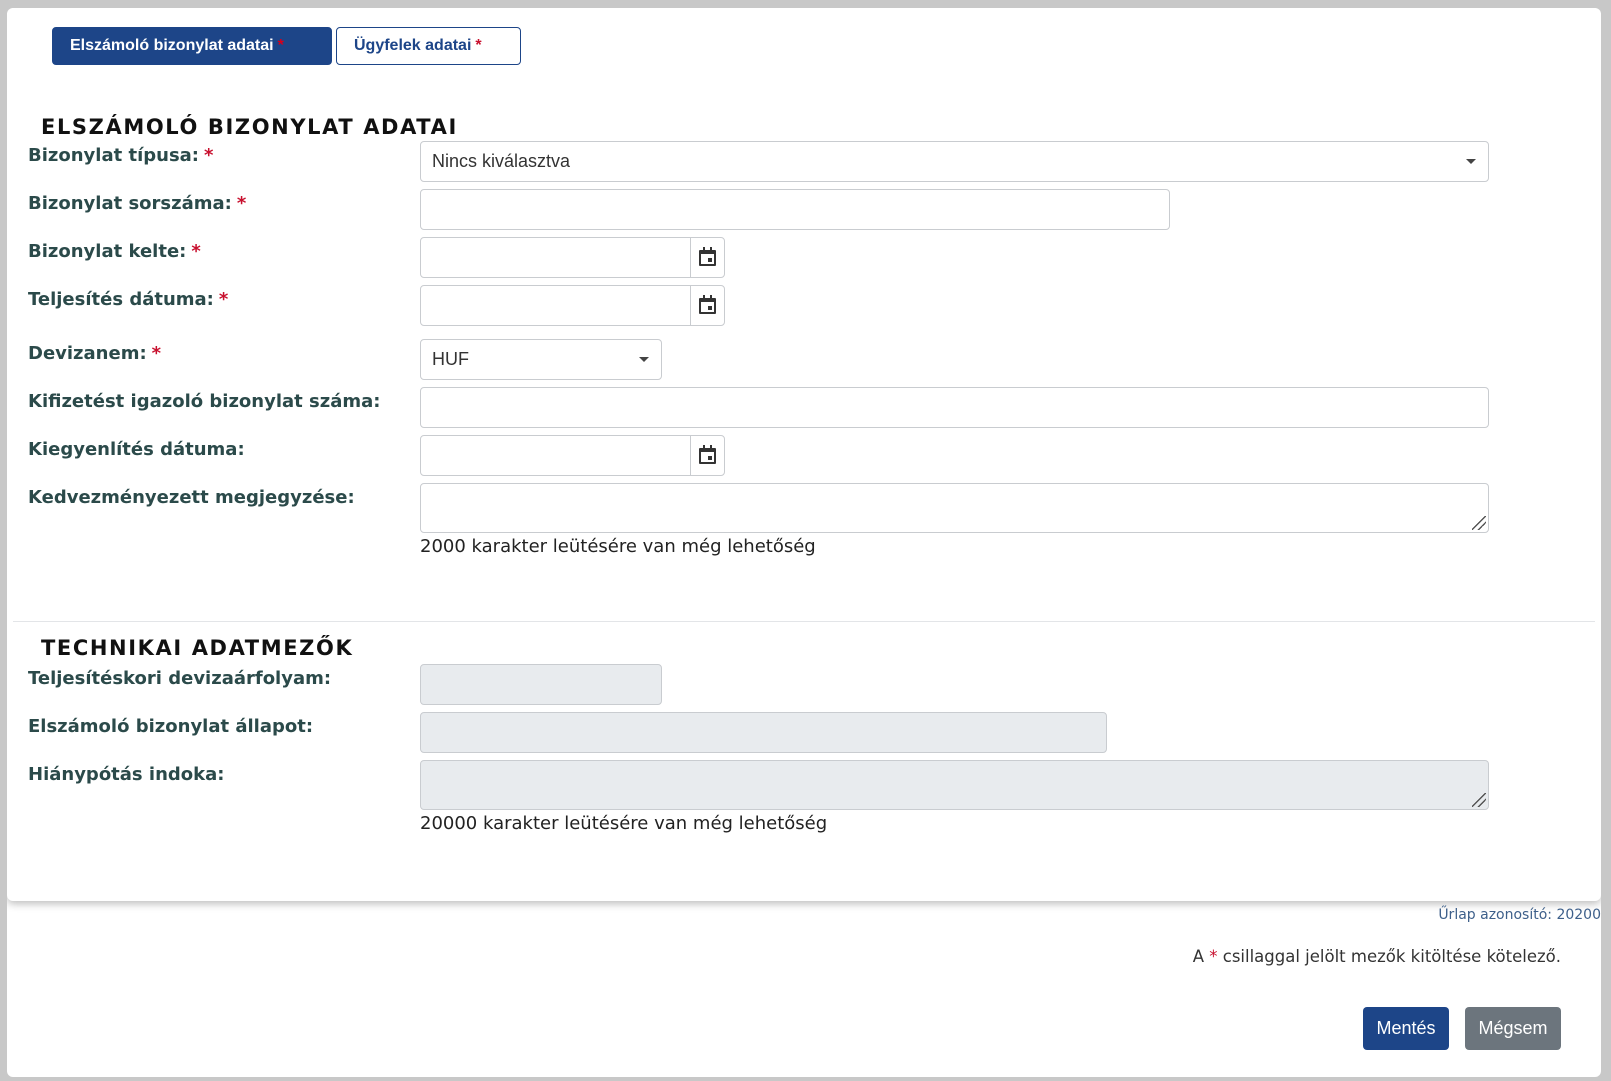 The image size is (1611, 1081). Describe the element at coordinates (572, 257) in the screenshot. I see `doc-date-input` at that location.